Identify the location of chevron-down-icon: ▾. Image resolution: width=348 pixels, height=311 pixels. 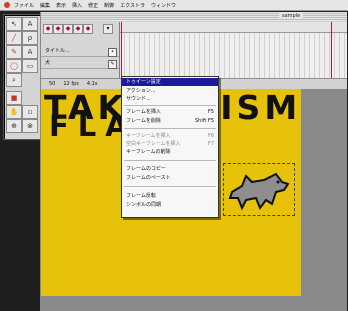
(108, 29).